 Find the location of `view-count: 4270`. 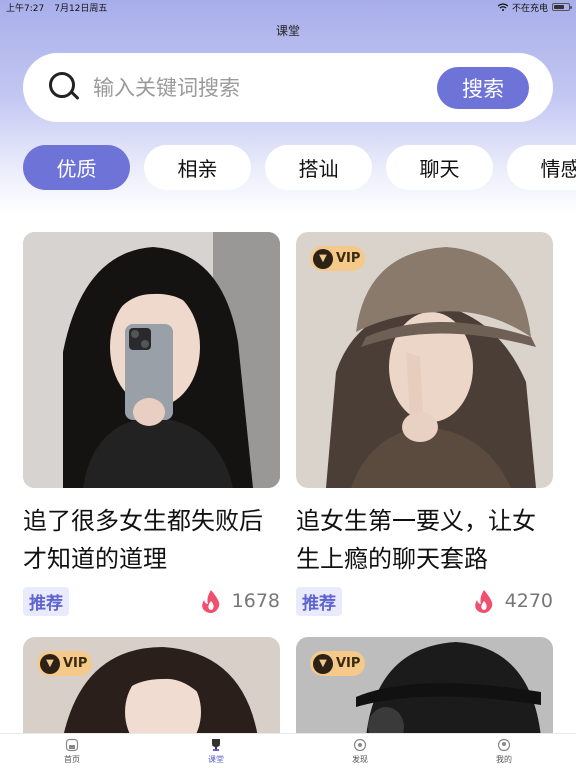

view-count: 4270 is located at coordinates (528, 601).